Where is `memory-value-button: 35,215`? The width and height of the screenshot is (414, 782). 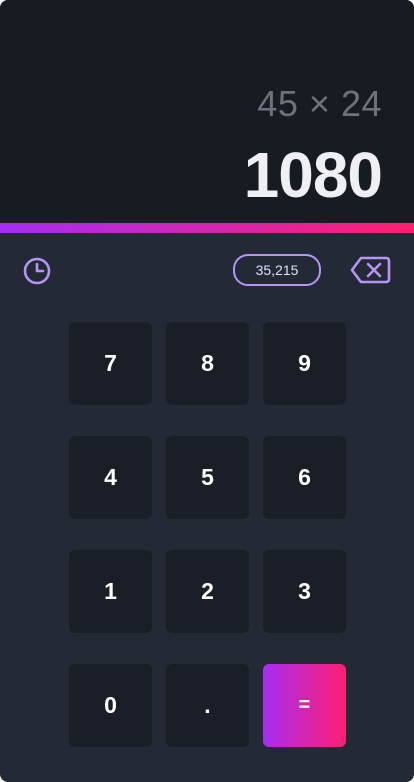
memory-value-button: 35,215 is located at coordinates (277, 270).